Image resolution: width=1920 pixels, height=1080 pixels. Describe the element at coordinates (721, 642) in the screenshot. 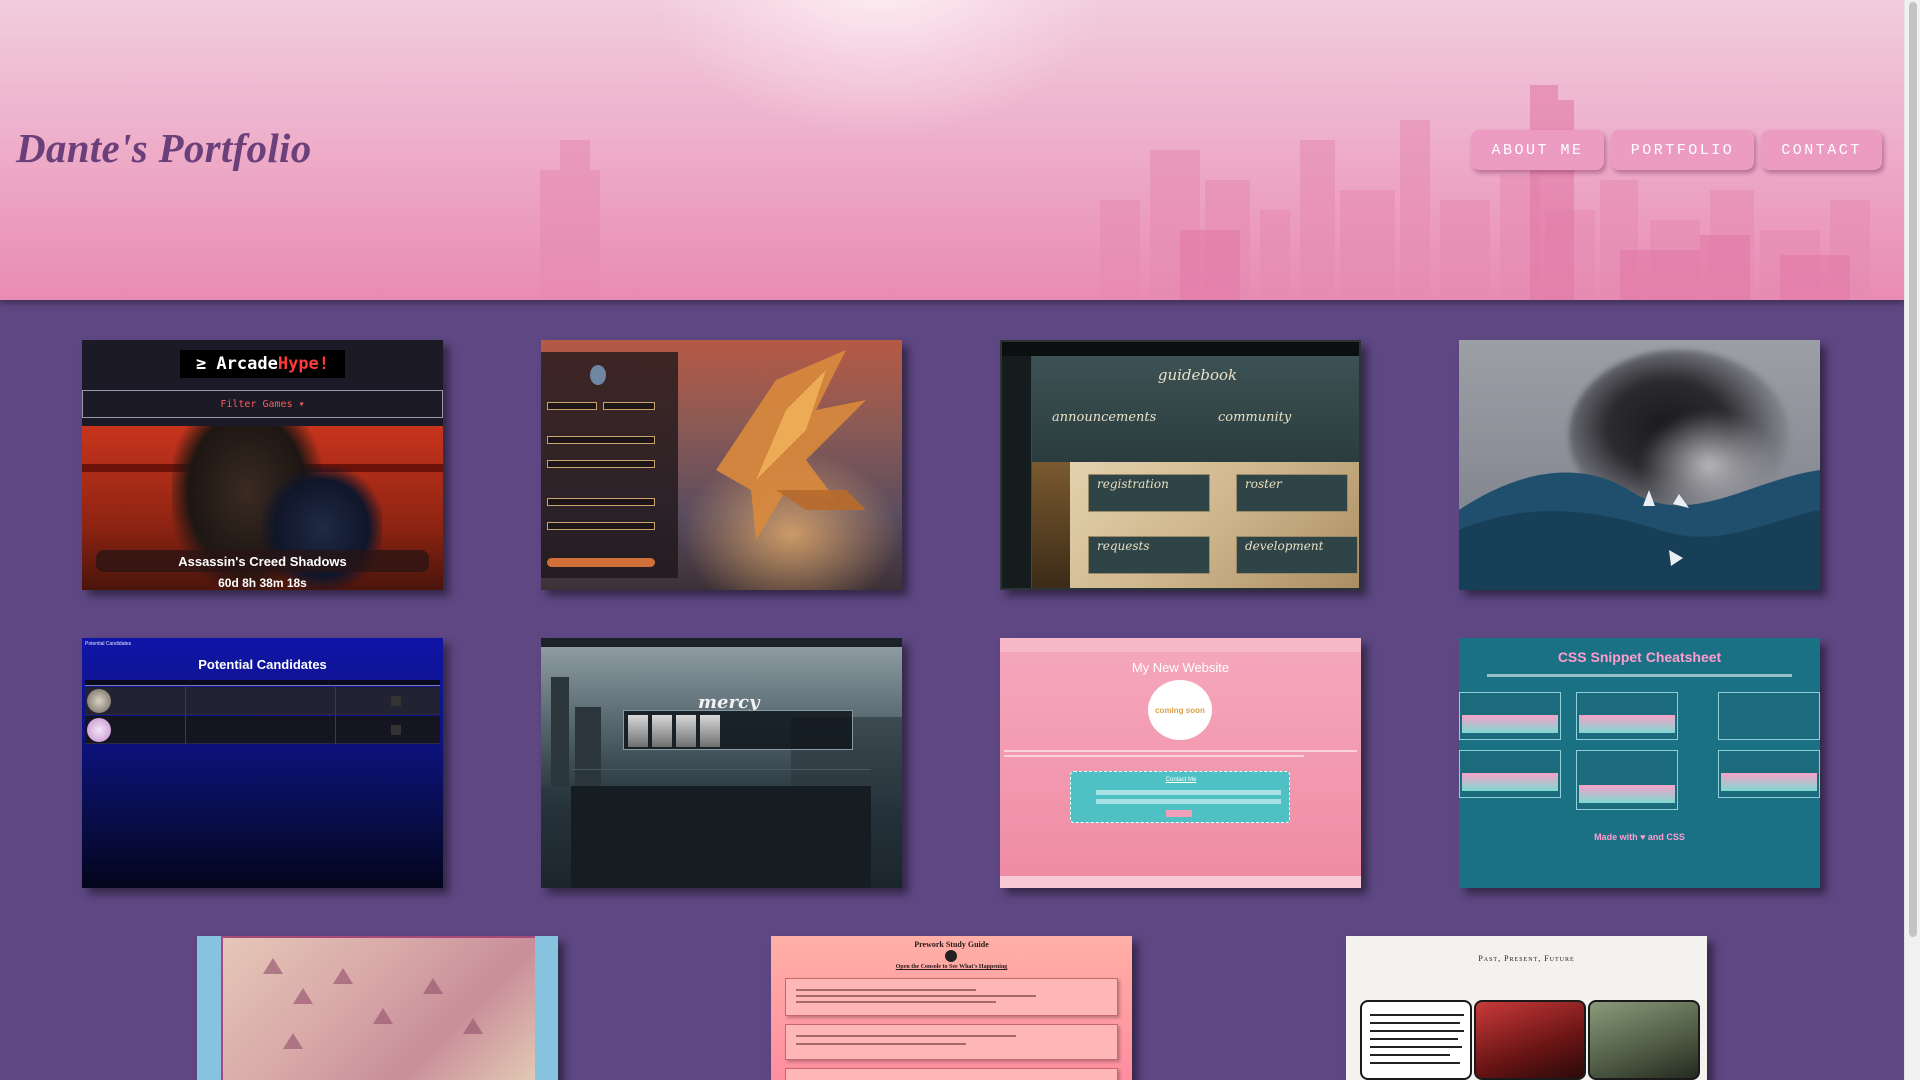

I see `mercy-toolbar` at that location.